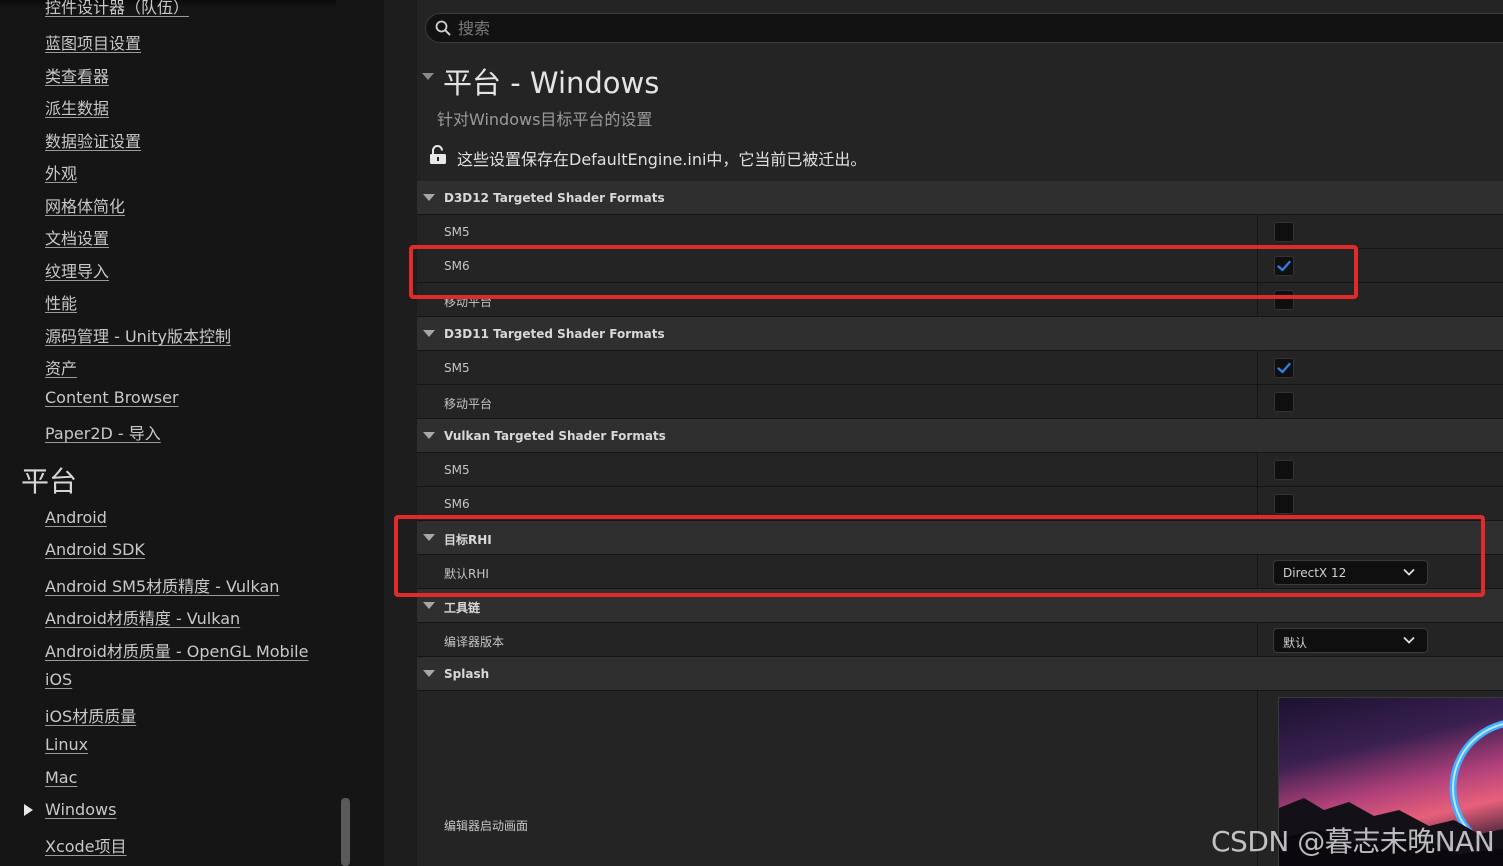  What do you see at coordinates (758, 28) in the screenshot?
I see `search-input` at bounding box center [758, 28].